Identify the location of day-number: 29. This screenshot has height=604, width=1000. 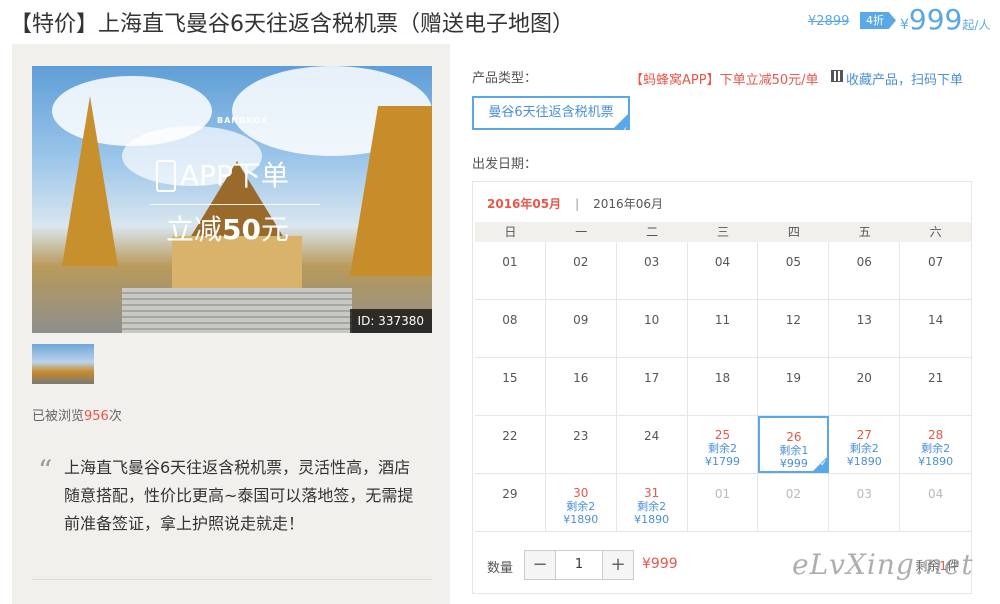
(510, 494).